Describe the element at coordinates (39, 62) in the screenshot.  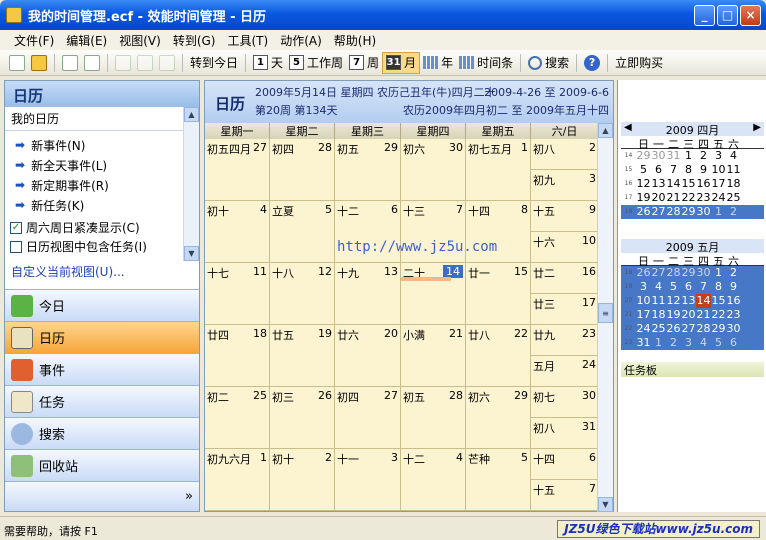
I see `open-folder-icon` at that location.